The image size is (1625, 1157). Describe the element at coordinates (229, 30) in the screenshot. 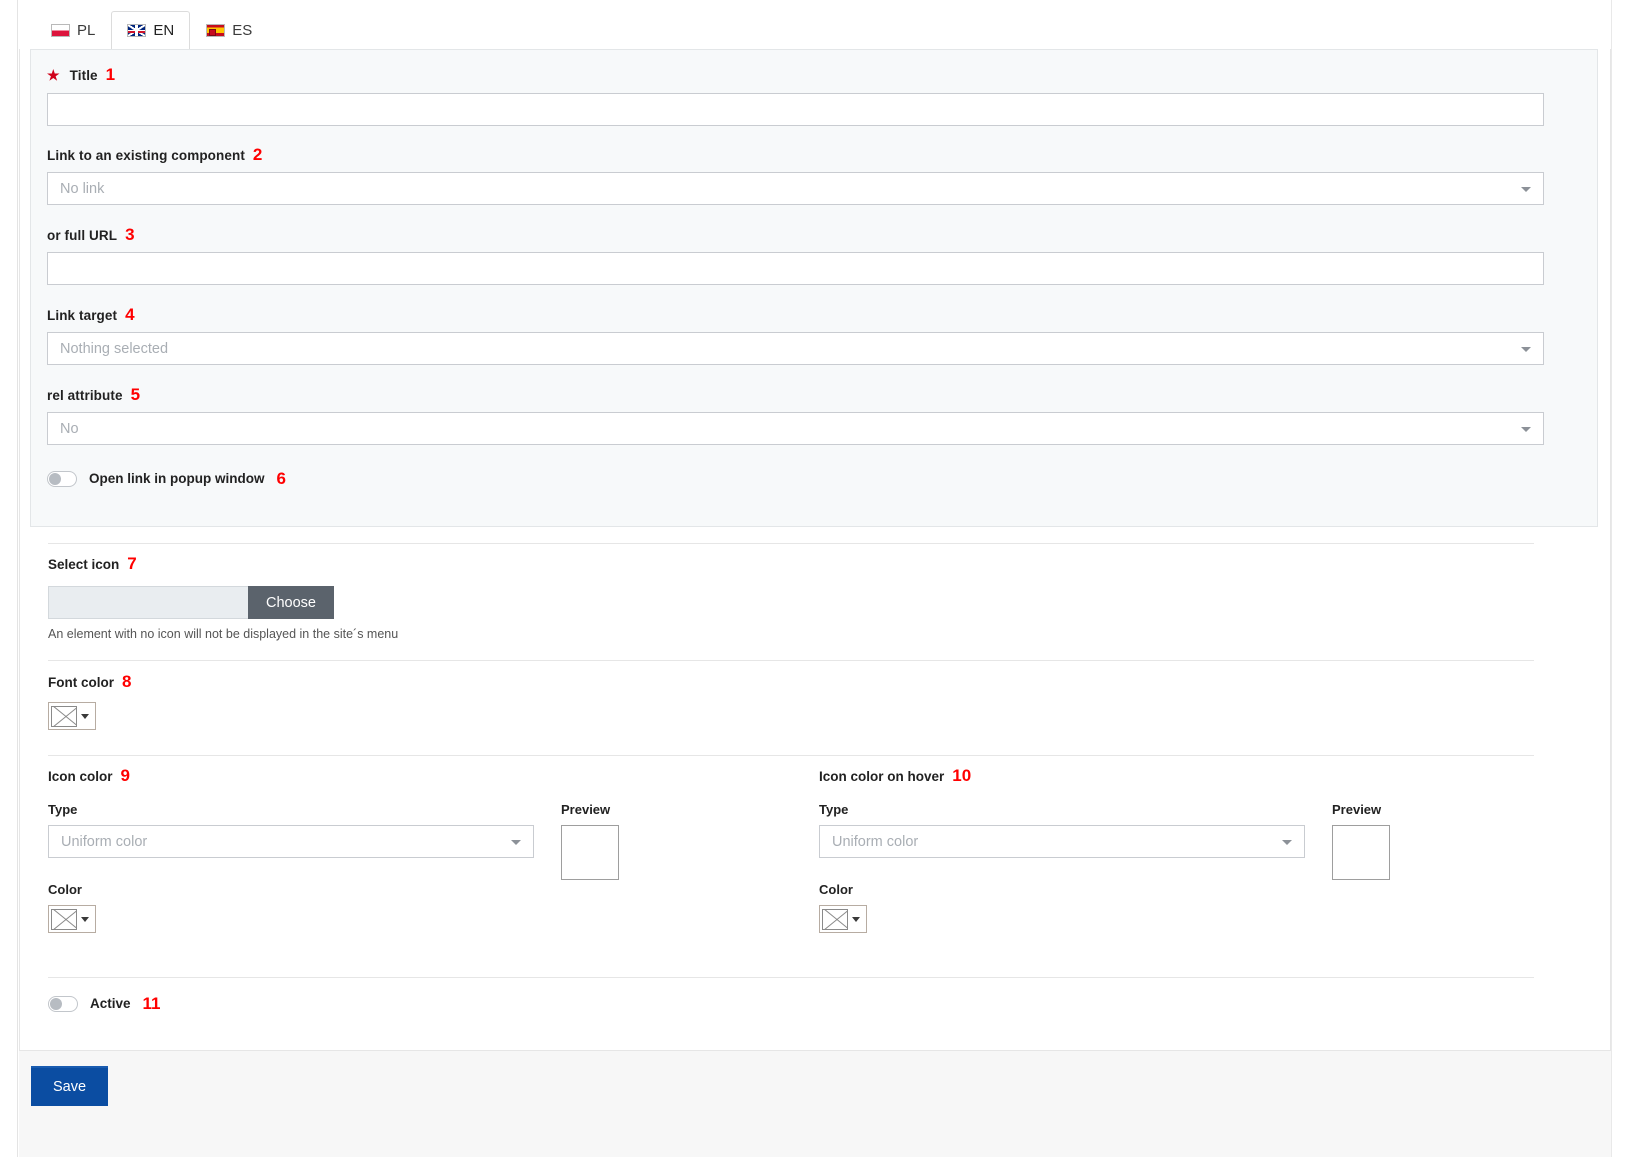

I see `tab-es: ES` at that location.